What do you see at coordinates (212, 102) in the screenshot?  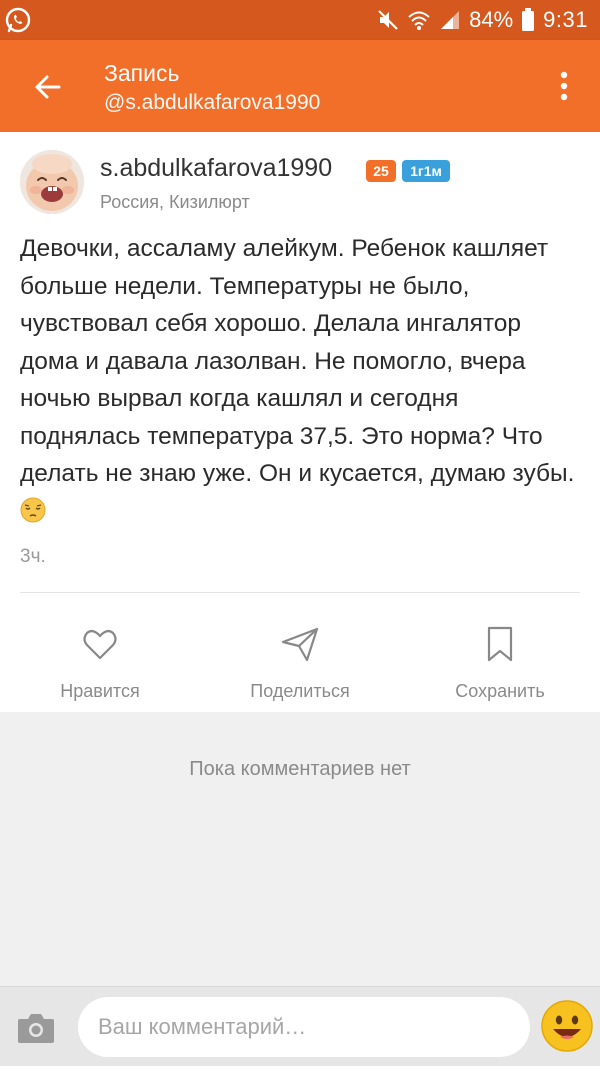 I see `page-subtitle: @s.abdulkafarova1990` at bounding box center [212, 102].